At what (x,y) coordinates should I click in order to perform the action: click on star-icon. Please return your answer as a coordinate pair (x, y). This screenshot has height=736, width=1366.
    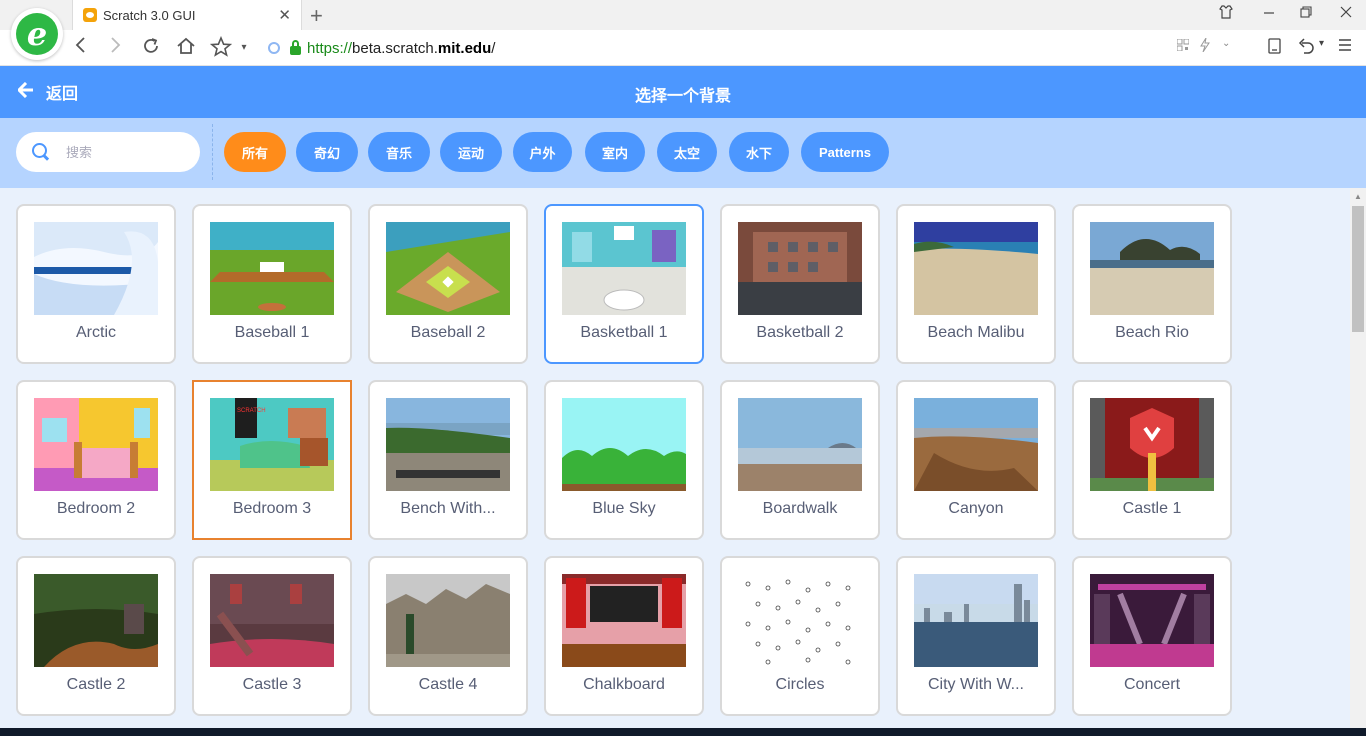
    Looking at the image, I should click on (221, 49).